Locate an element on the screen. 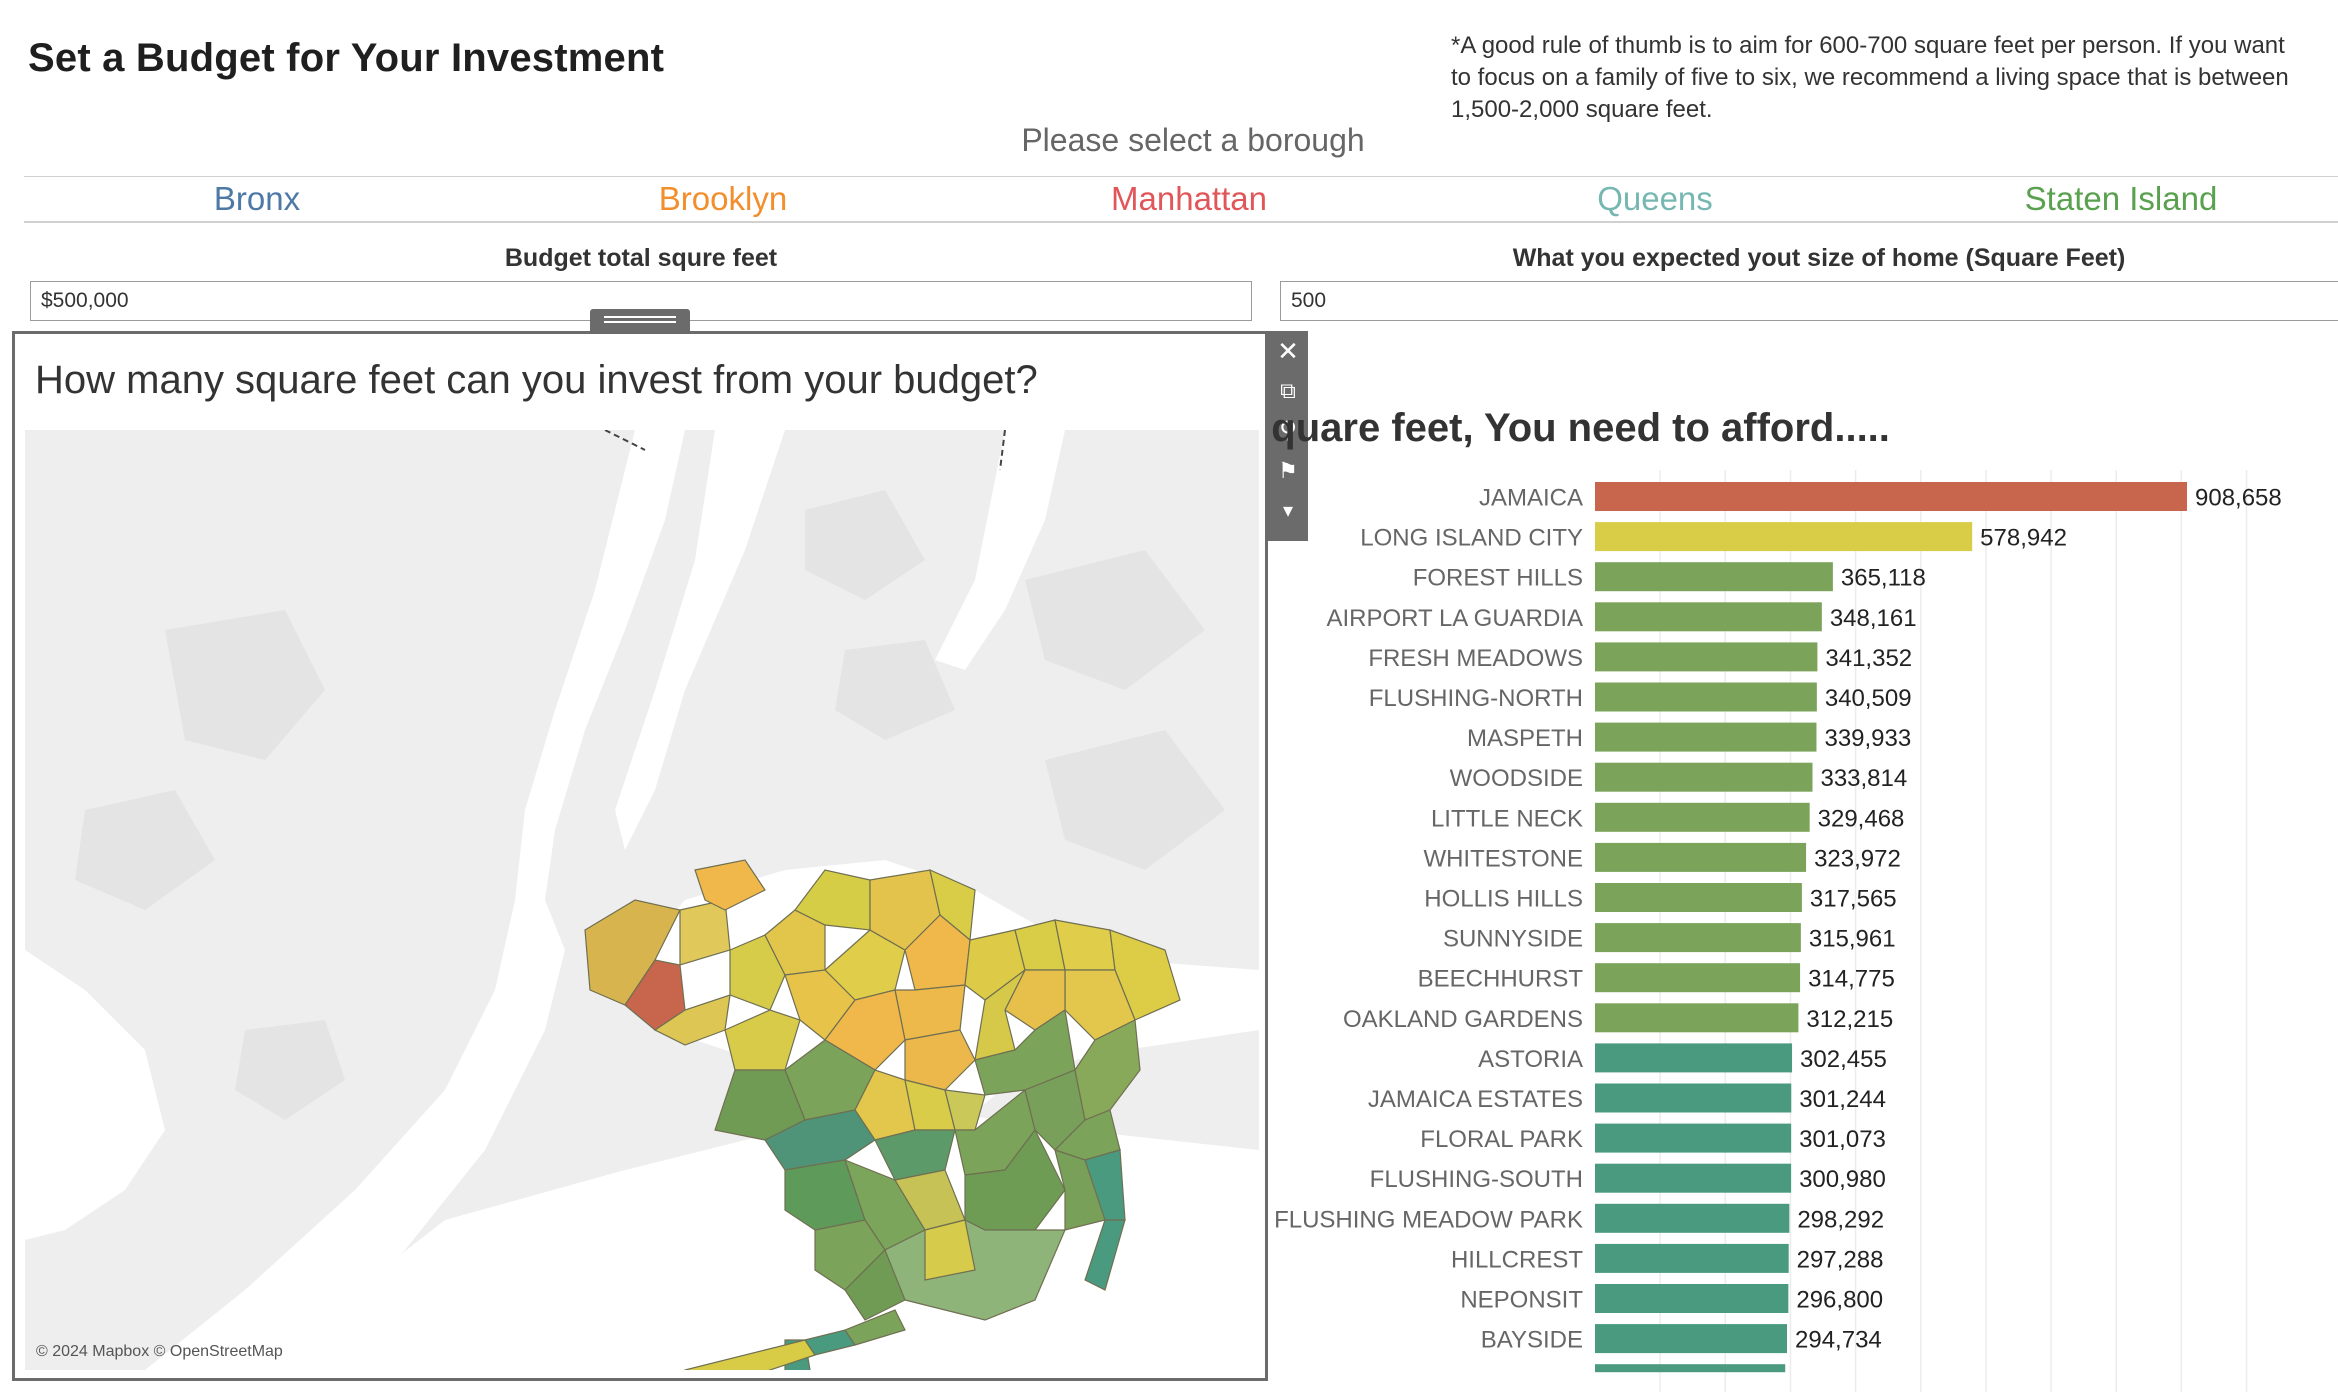 The width and height of the screenshot is (2338, 1392). value-label: 301,073 is located at coordinates (1842, 1139).